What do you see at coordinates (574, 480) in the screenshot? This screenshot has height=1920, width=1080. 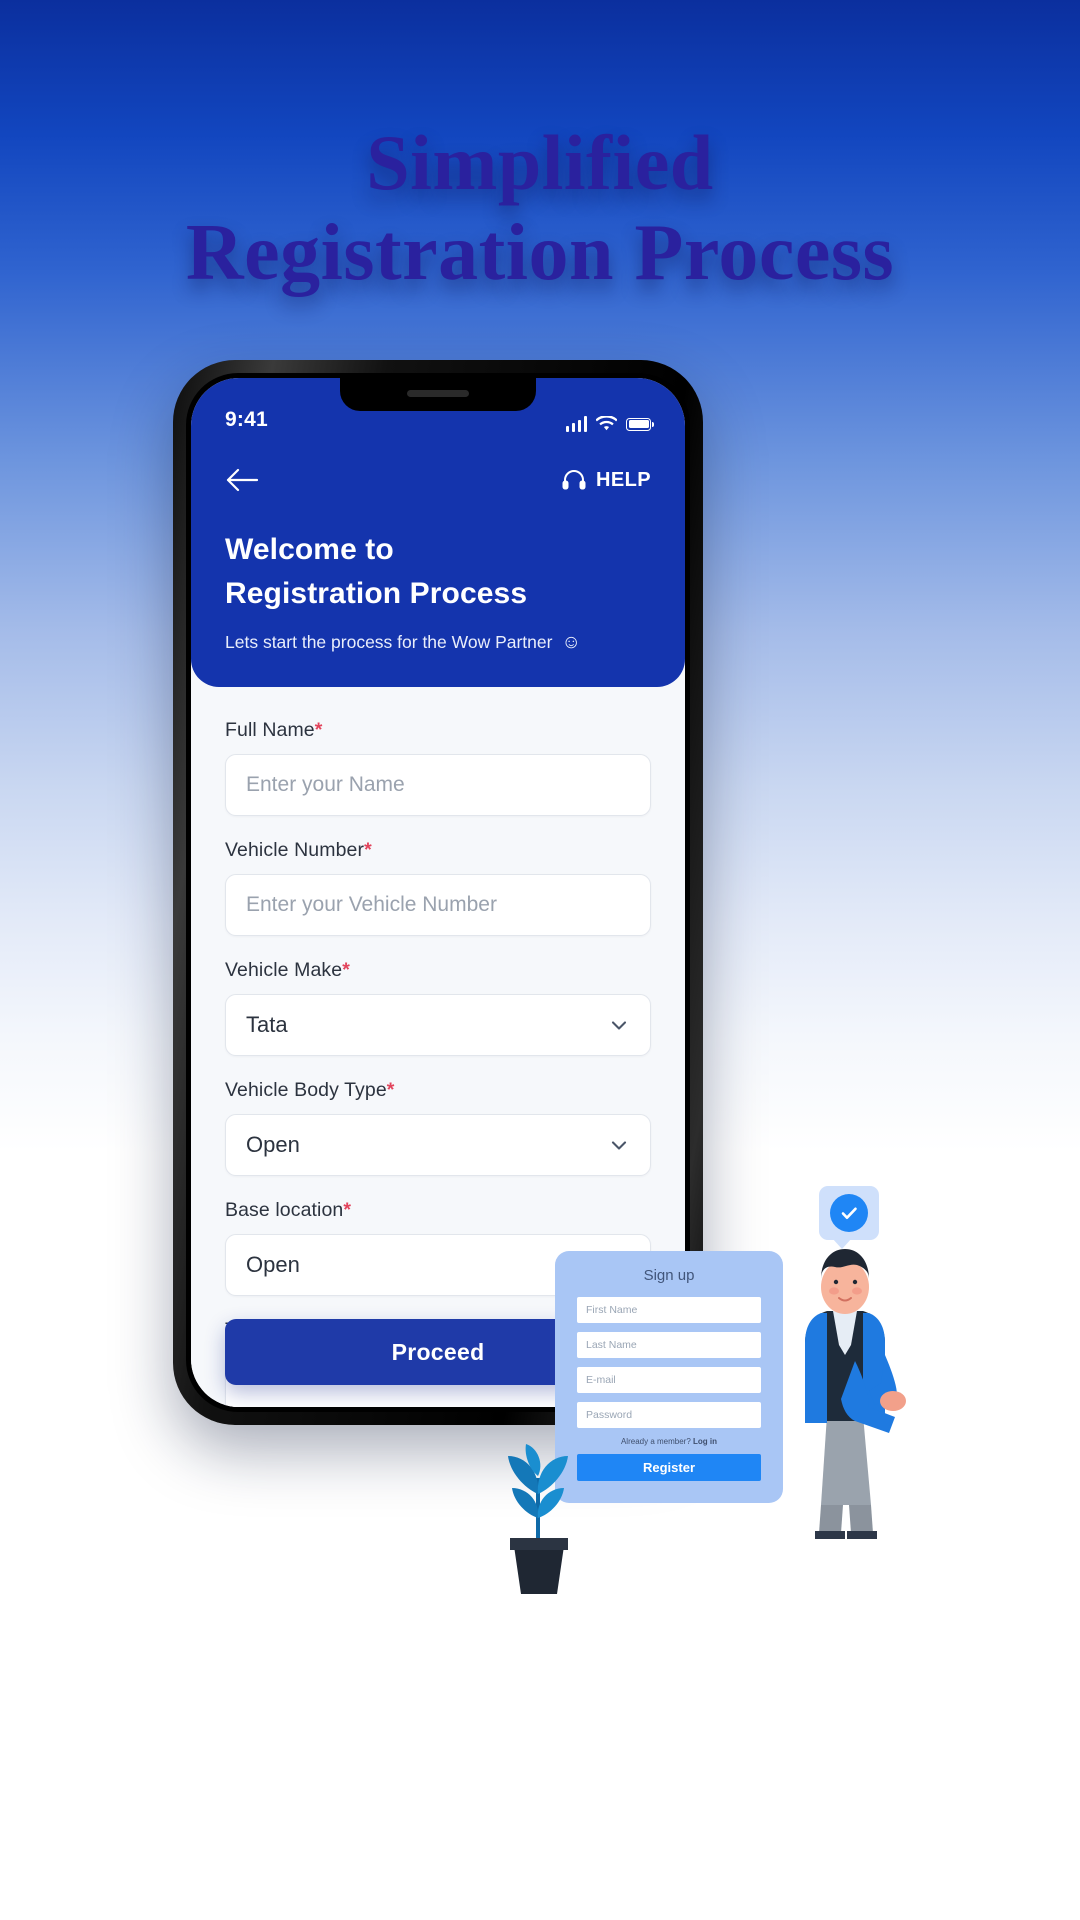 I see `headset-icon` at bounding box center [574, 480].